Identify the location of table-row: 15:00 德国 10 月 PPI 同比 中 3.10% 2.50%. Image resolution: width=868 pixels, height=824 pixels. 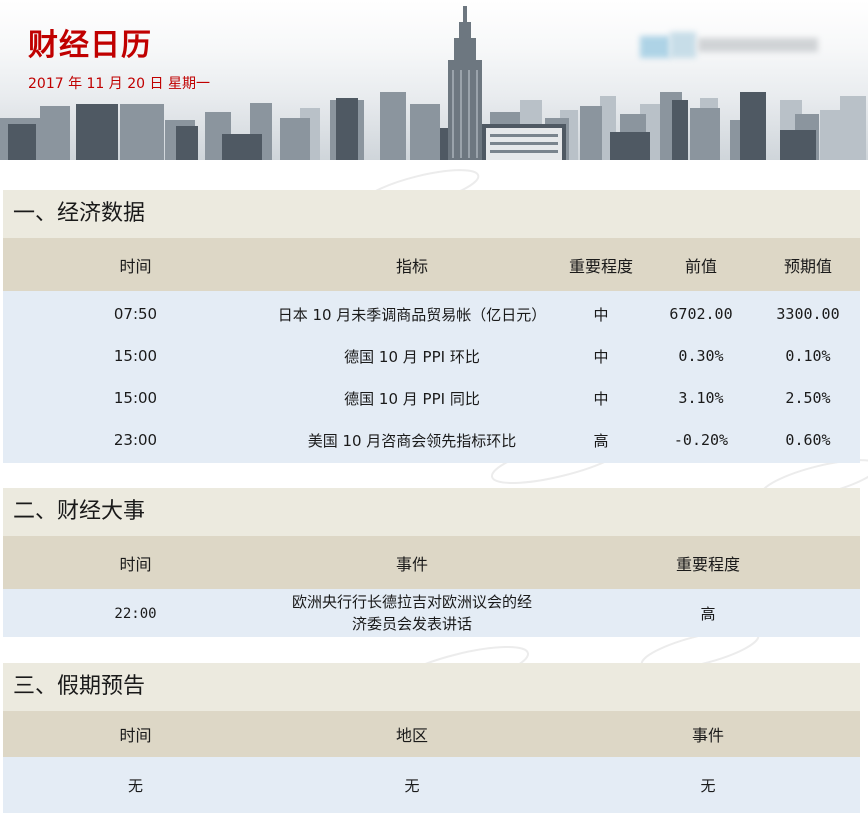
(431, 398).